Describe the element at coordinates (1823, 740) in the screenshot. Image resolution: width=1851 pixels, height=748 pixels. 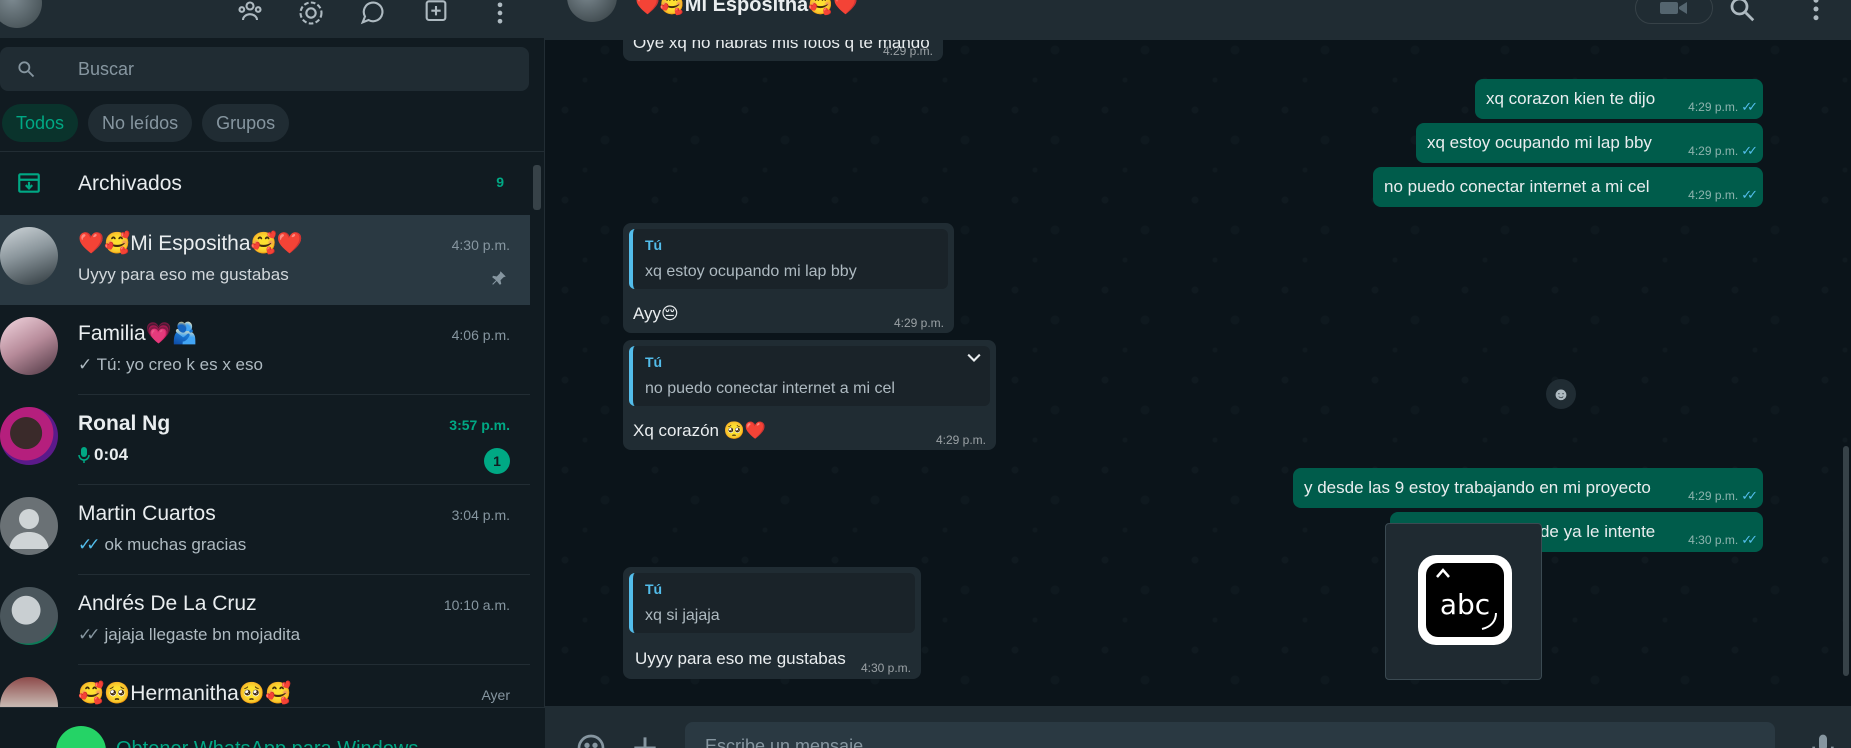
I see `microphone-icon` at that location.